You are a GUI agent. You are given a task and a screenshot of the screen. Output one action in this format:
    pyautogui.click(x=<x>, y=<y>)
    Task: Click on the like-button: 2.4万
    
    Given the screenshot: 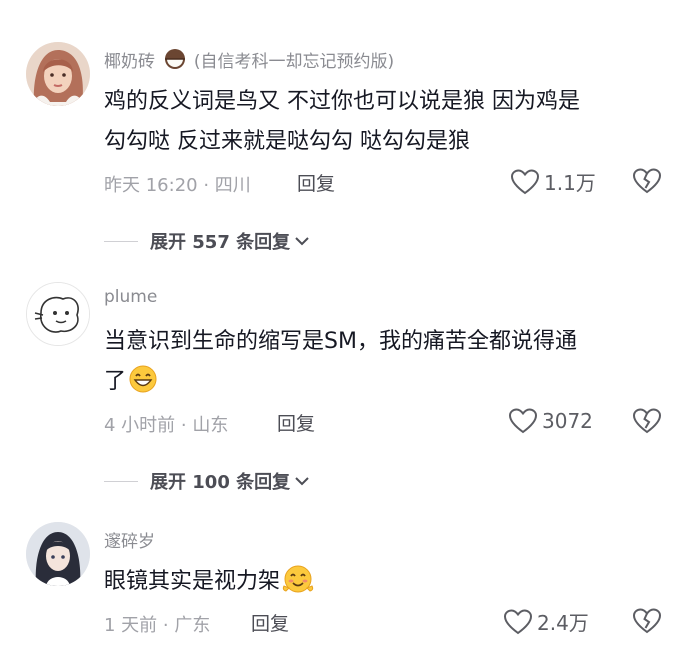 What is the action you would take?
    pyautogui.click(x=546, y=621)
    